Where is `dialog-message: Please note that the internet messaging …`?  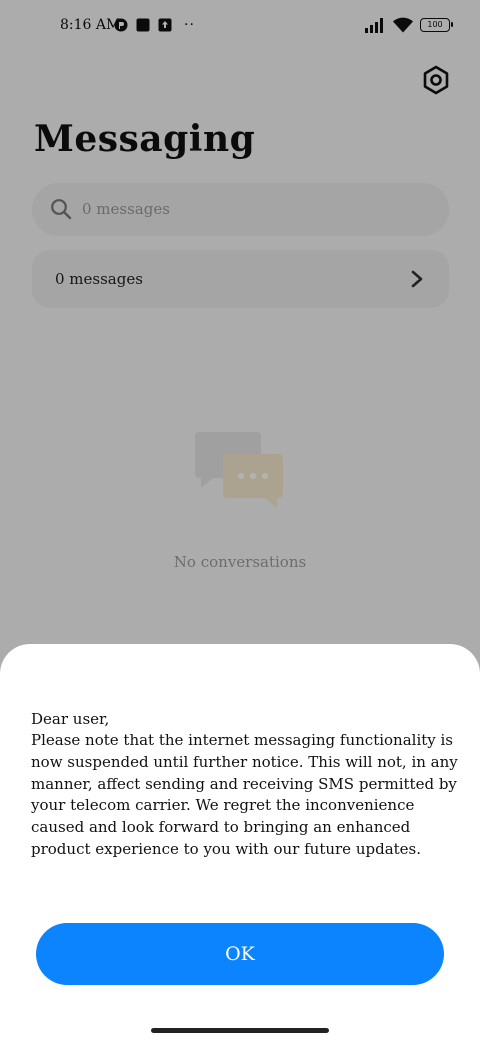
dialog-message: Please note that the internet messaging … is located at coordinates (244, 794).